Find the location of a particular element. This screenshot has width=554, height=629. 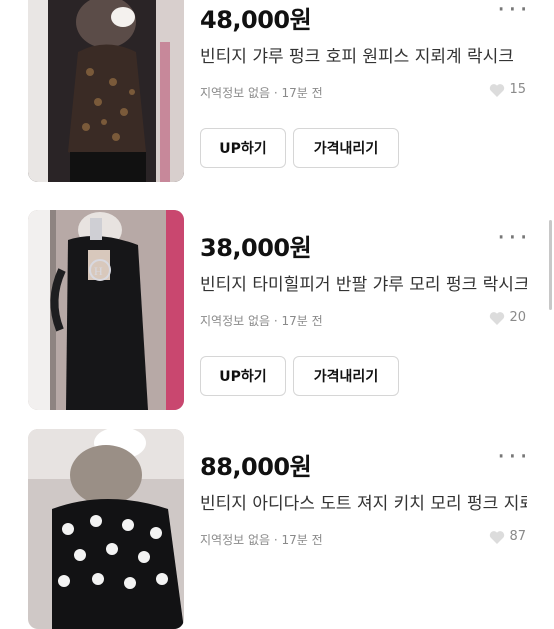

item-price: 48,000원 is located at coordinates (256, 20).